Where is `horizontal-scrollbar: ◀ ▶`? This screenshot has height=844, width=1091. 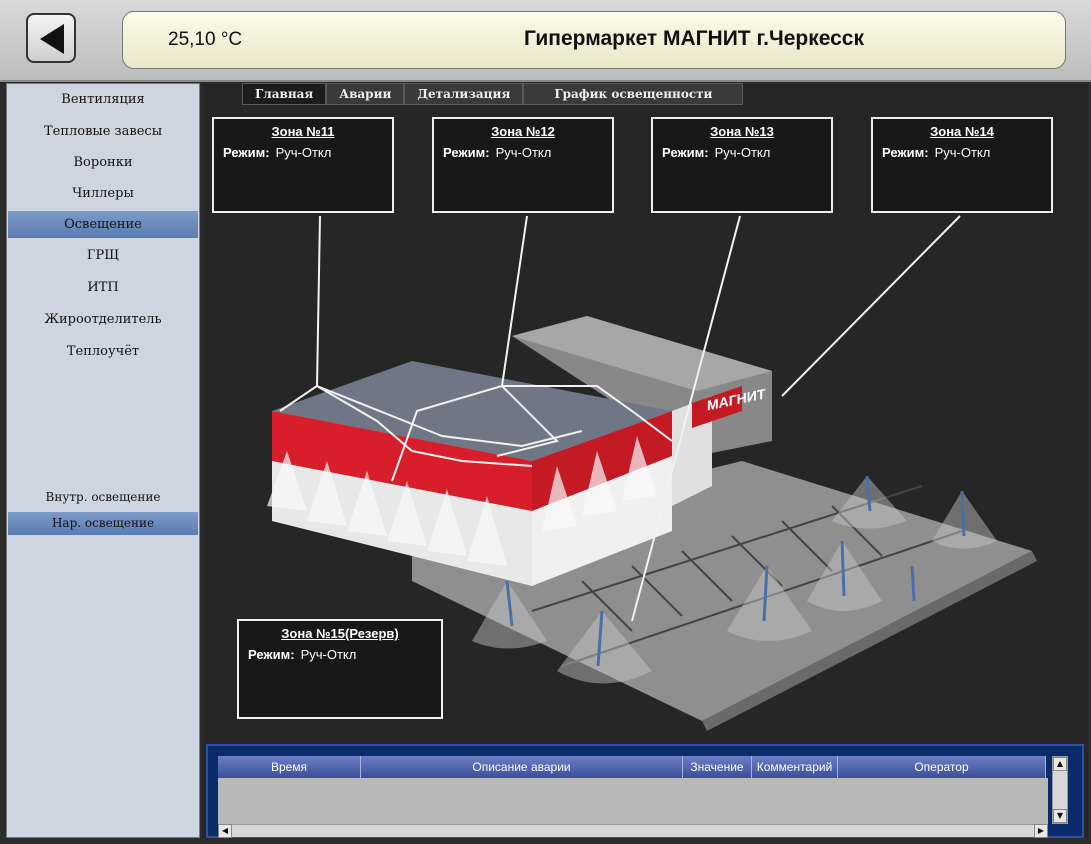 horizontal-scrollbar: ◀ ▶ is located at coordinates (633, 831).